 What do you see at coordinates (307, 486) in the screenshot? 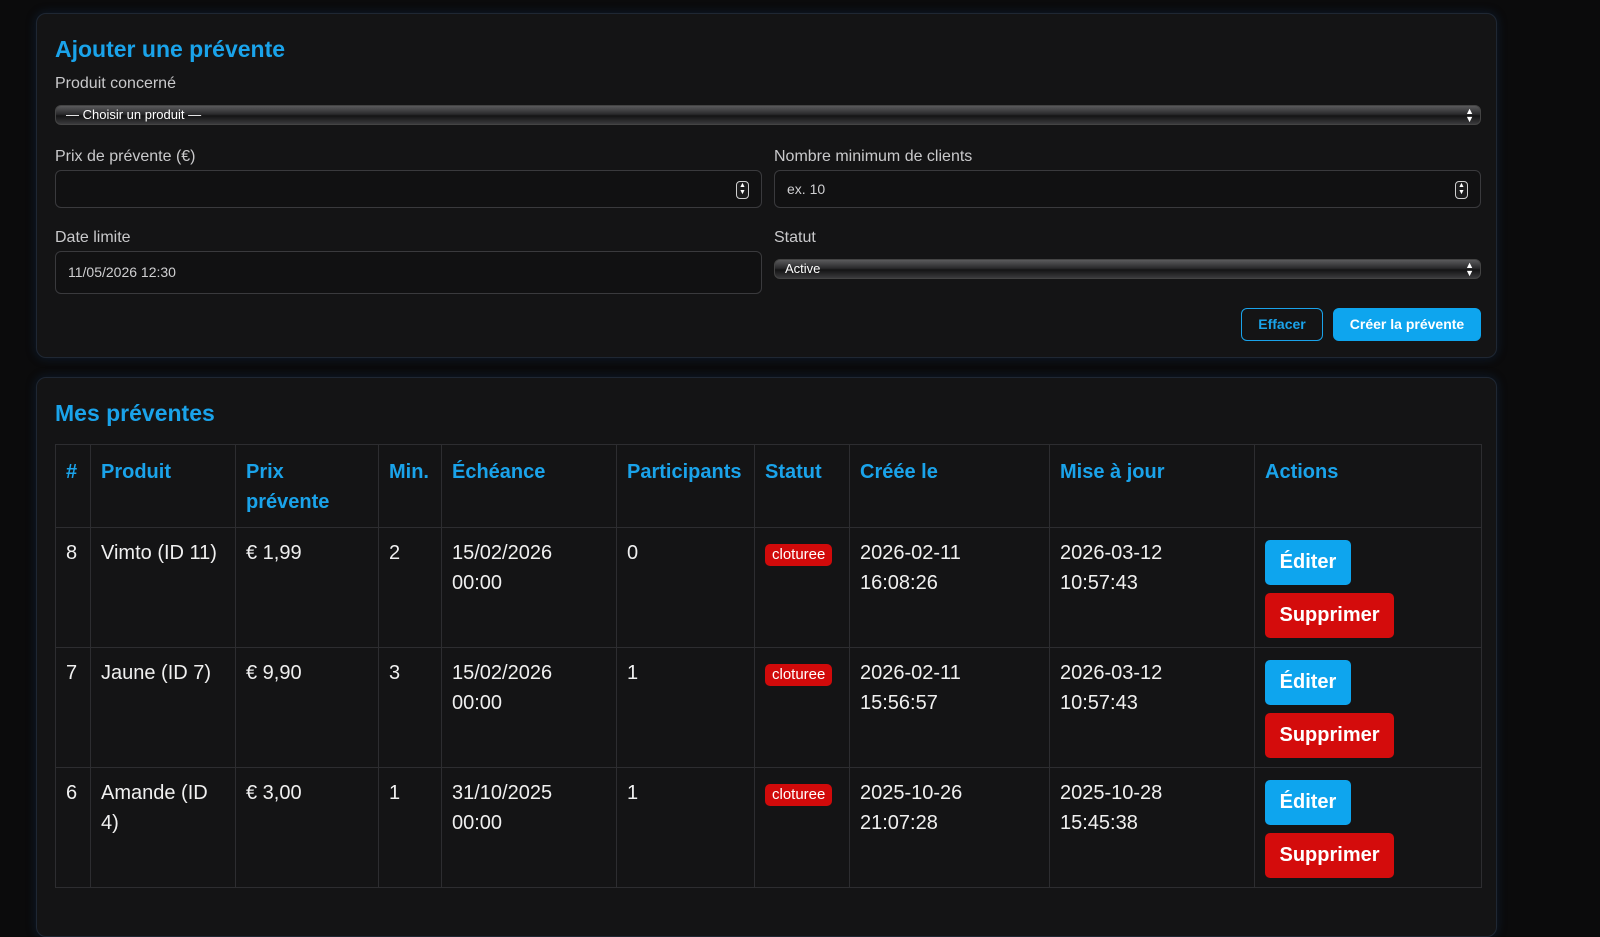
I see `col-price: Prix prévente` at bounding box center [307, 486].